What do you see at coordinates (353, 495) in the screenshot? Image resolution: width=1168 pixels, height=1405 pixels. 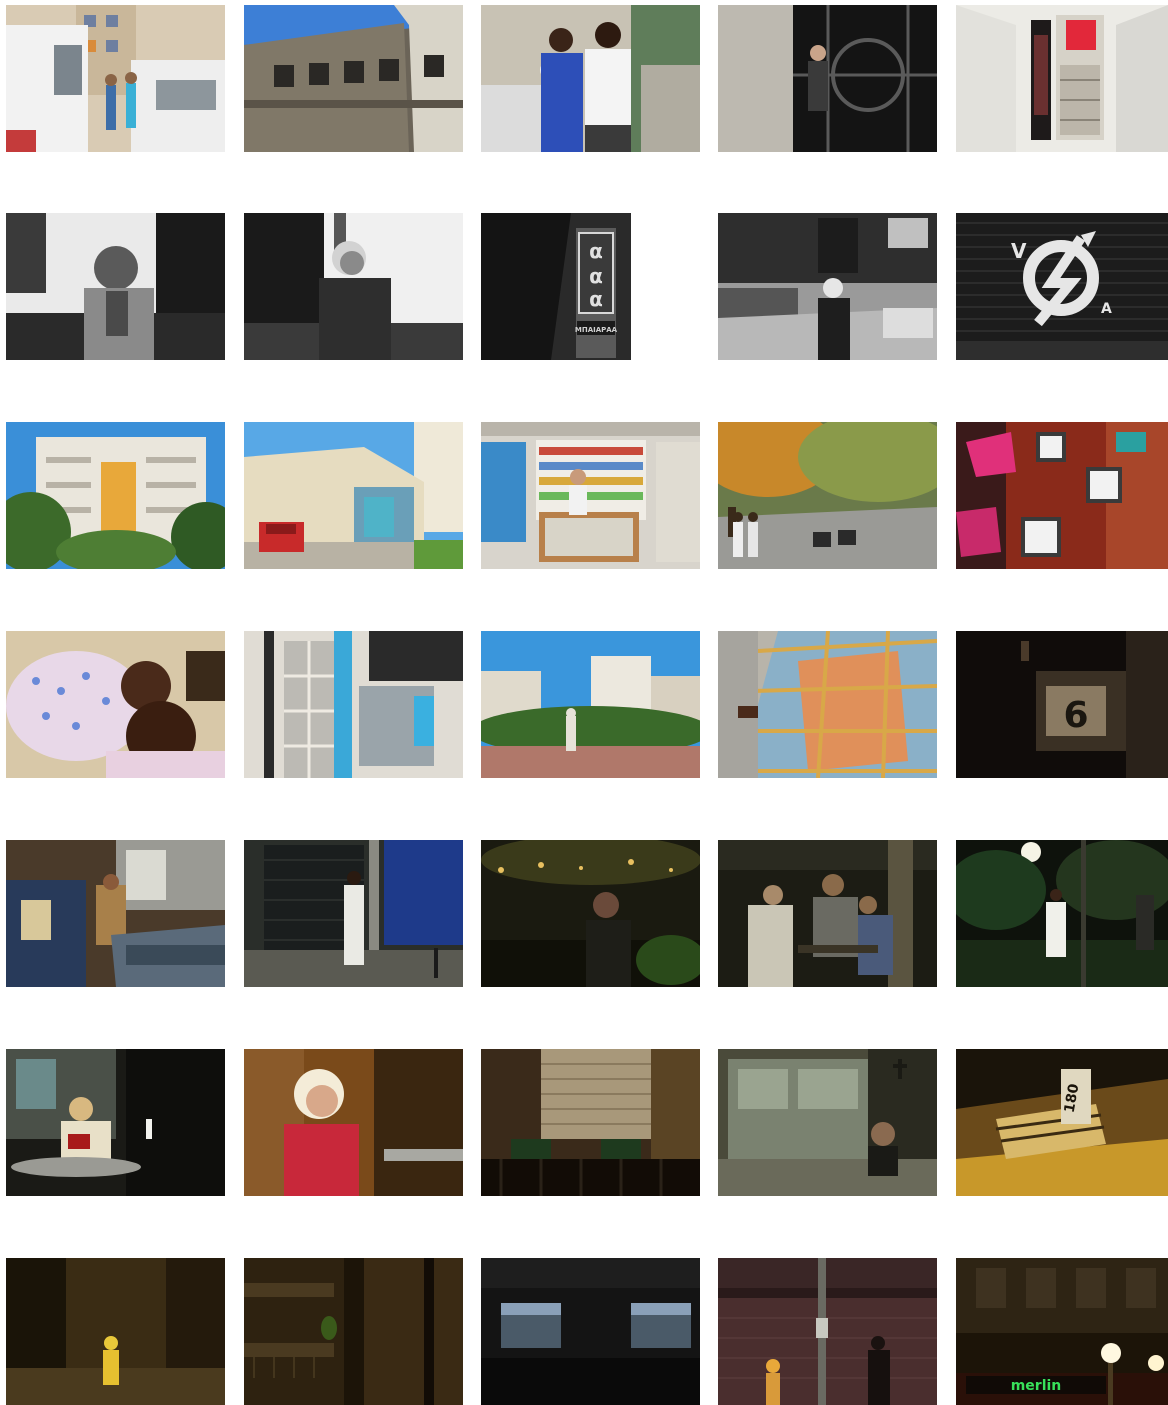 I see `photo-corner-red-car` at bounding box center [353, 495].